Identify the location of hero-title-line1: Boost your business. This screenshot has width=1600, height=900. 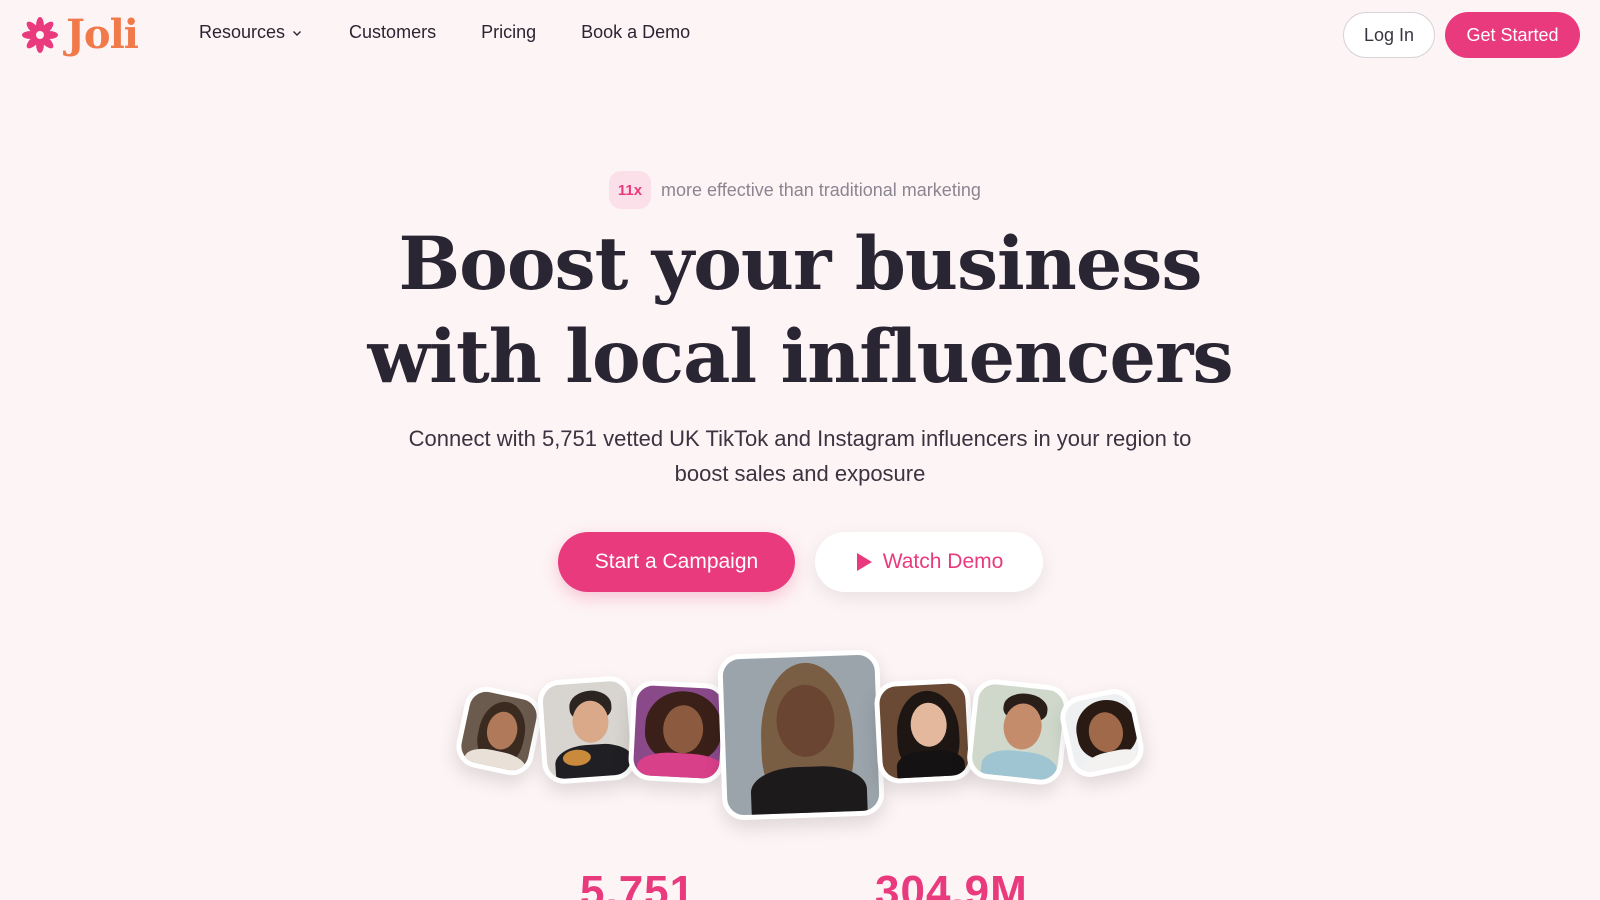
(800, 264).